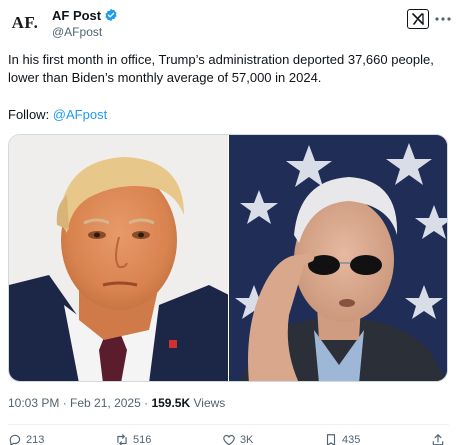  I want to click on reply-button: 213, so click(26, 439).